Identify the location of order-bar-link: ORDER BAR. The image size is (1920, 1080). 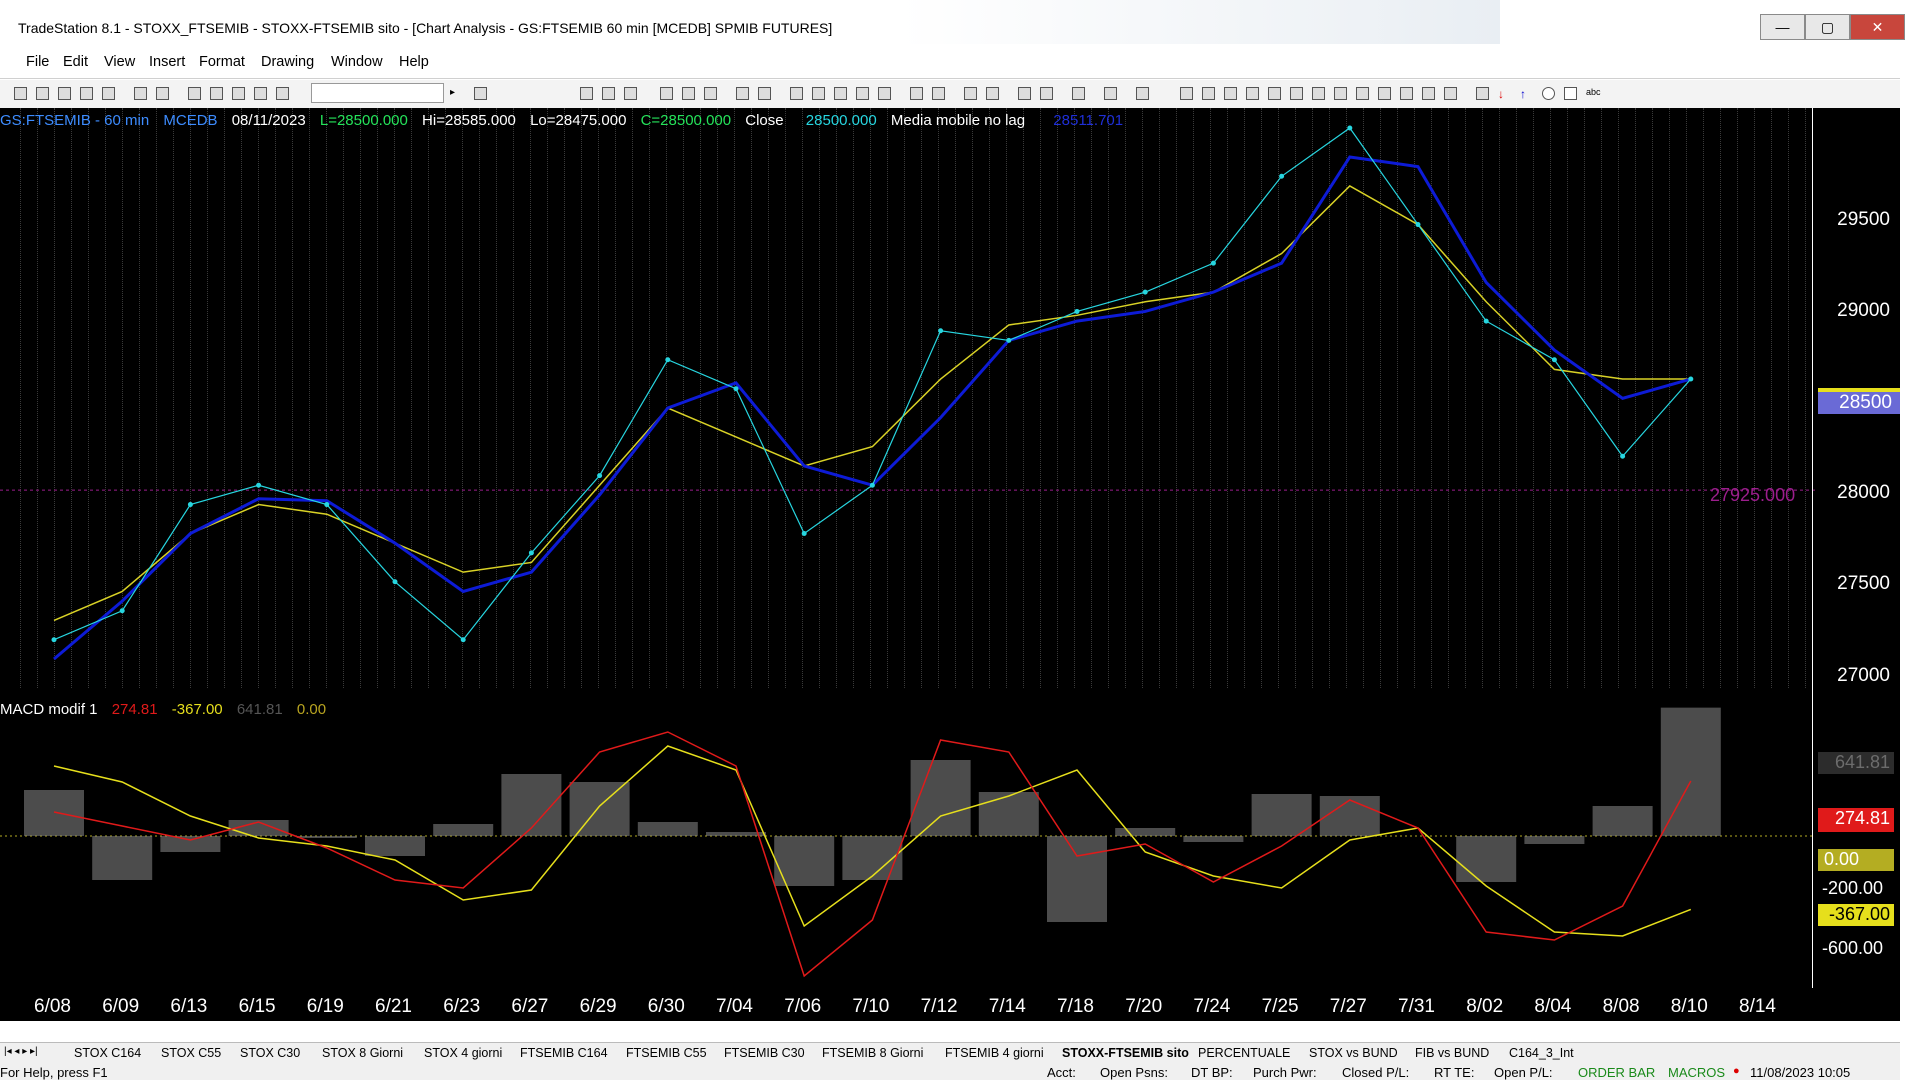
(1616, 1072).